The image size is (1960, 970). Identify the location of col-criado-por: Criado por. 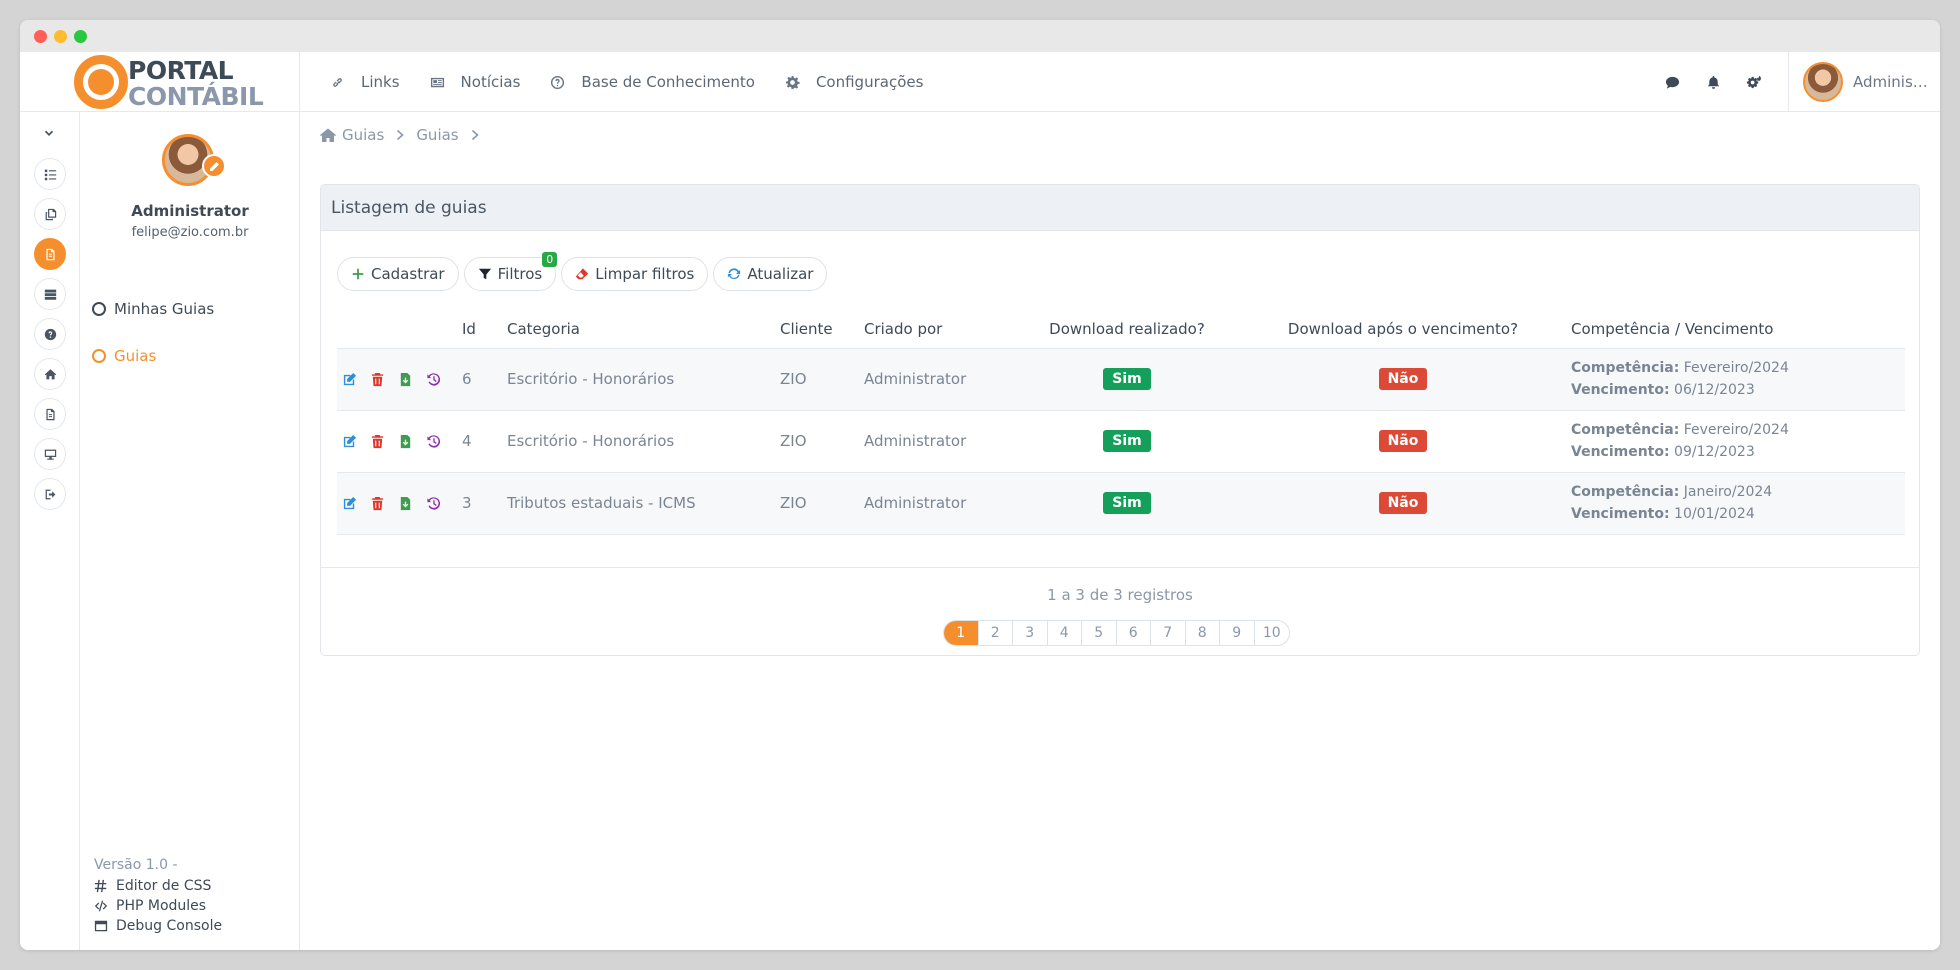
(935, 329).